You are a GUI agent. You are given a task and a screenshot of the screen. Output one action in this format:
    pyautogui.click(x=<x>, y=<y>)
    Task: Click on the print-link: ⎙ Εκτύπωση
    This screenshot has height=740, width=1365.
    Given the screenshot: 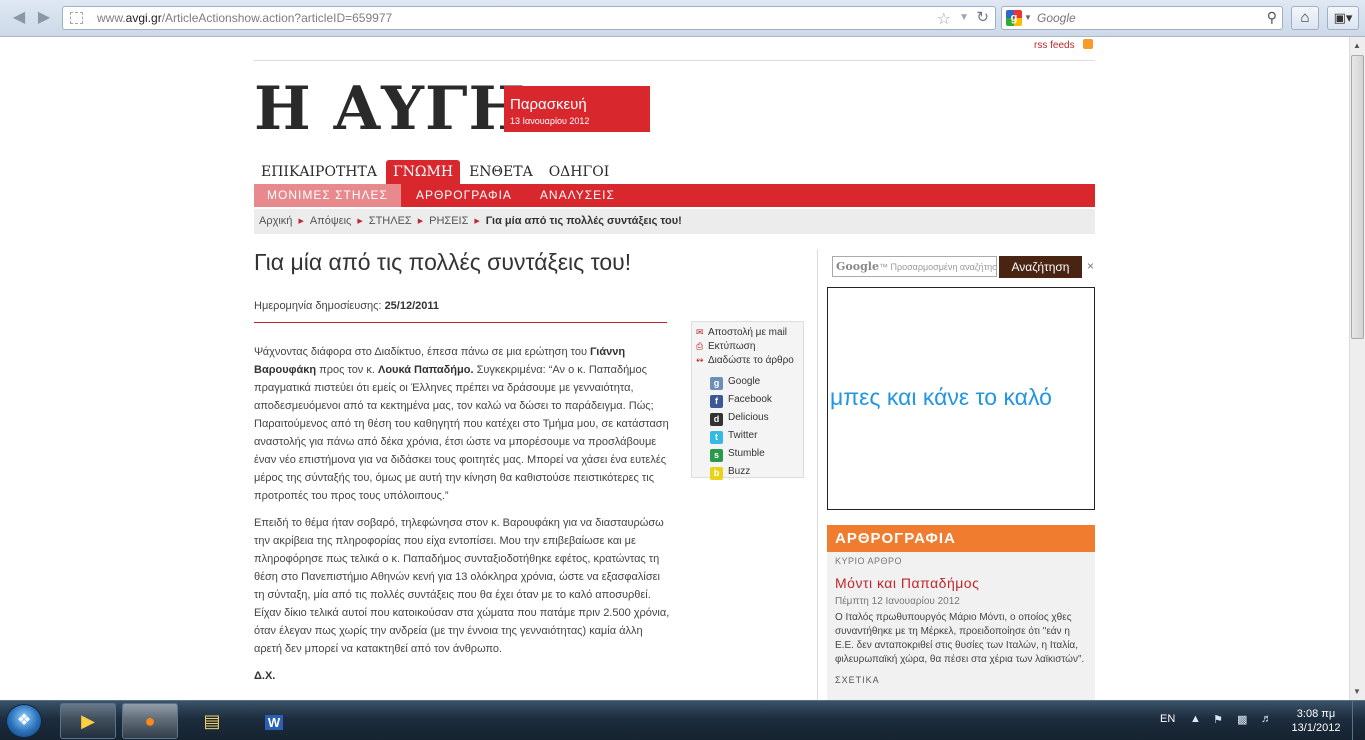 What is the action you would take?
    pyautogui.click(x=747, y=346)
    